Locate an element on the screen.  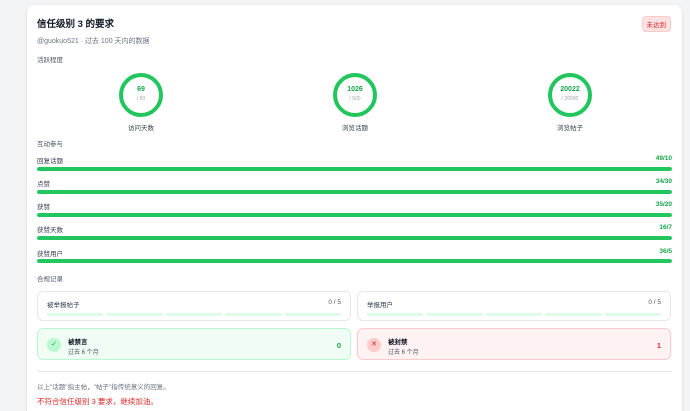
engagement-section-label: 互动参与 is located at coordinates (50, 144).